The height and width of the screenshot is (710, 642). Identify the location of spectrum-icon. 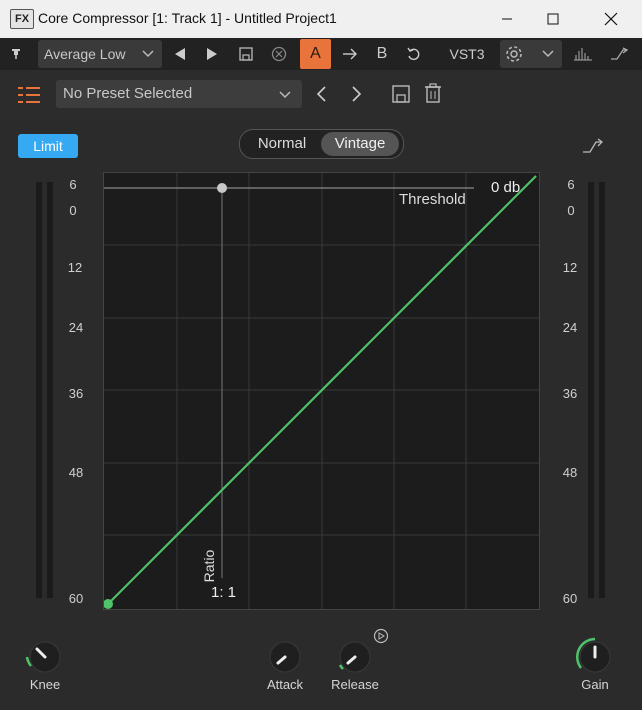
(583, 54).